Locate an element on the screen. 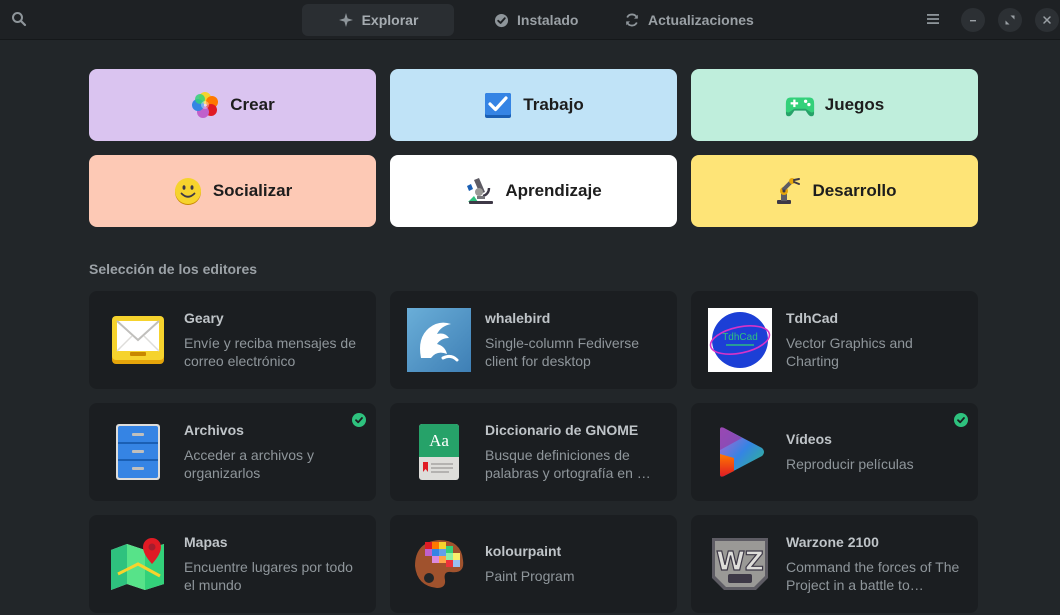 The image size is (1060, 615). app-name: Vídeos is located at coordinates (809, 439).